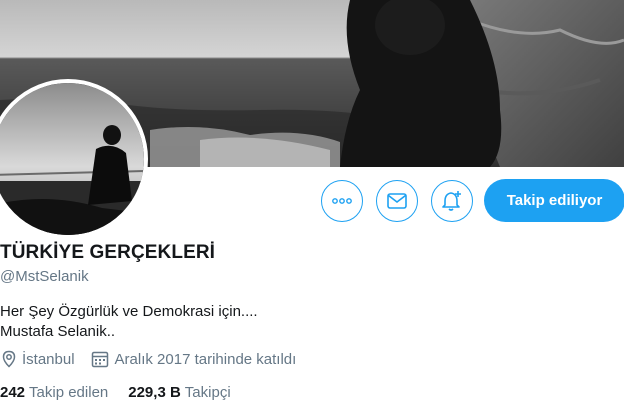 This screenshot has height=409, width=624. I want to click on profile-handle: @MstSelanik, so click(44, 276).